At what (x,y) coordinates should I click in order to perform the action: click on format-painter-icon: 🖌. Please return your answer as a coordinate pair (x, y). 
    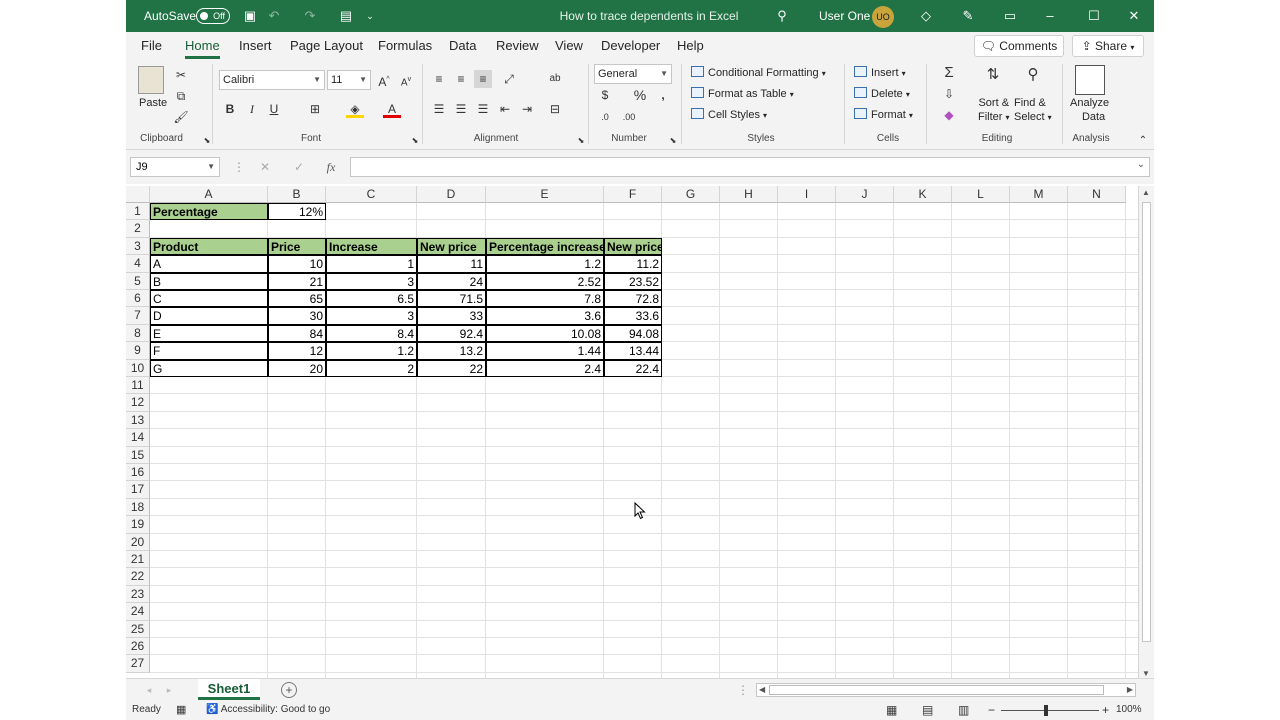
    Looking at the image, I should click on (181, 117).